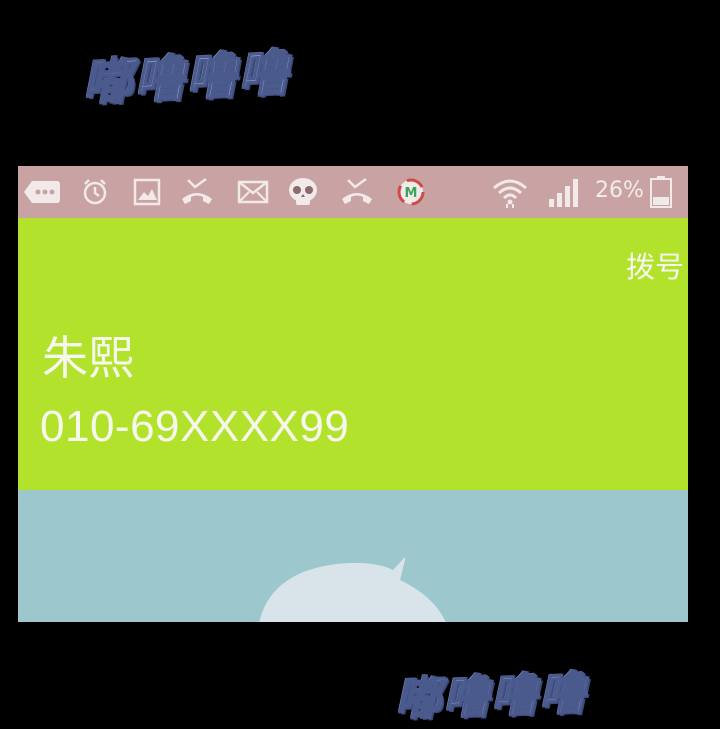 This screenshot has height=729, width=720. I want to click on app-m-icon: M, so click(411, 192).